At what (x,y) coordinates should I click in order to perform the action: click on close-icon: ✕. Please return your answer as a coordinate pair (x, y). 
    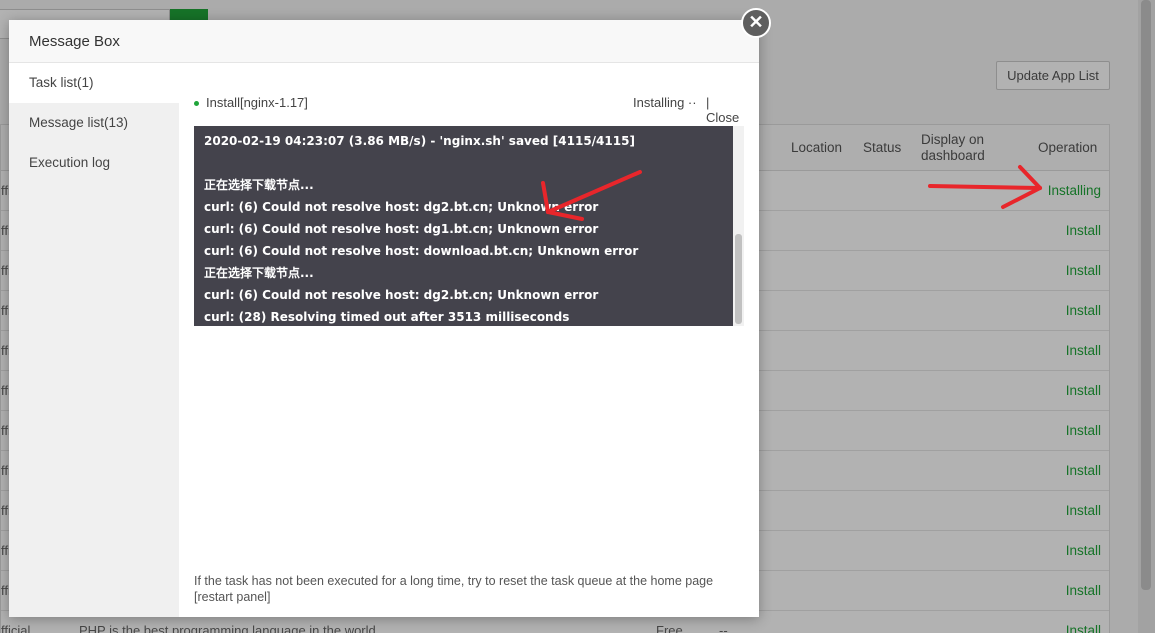
    Looking at the image, I should click on (756, 23).